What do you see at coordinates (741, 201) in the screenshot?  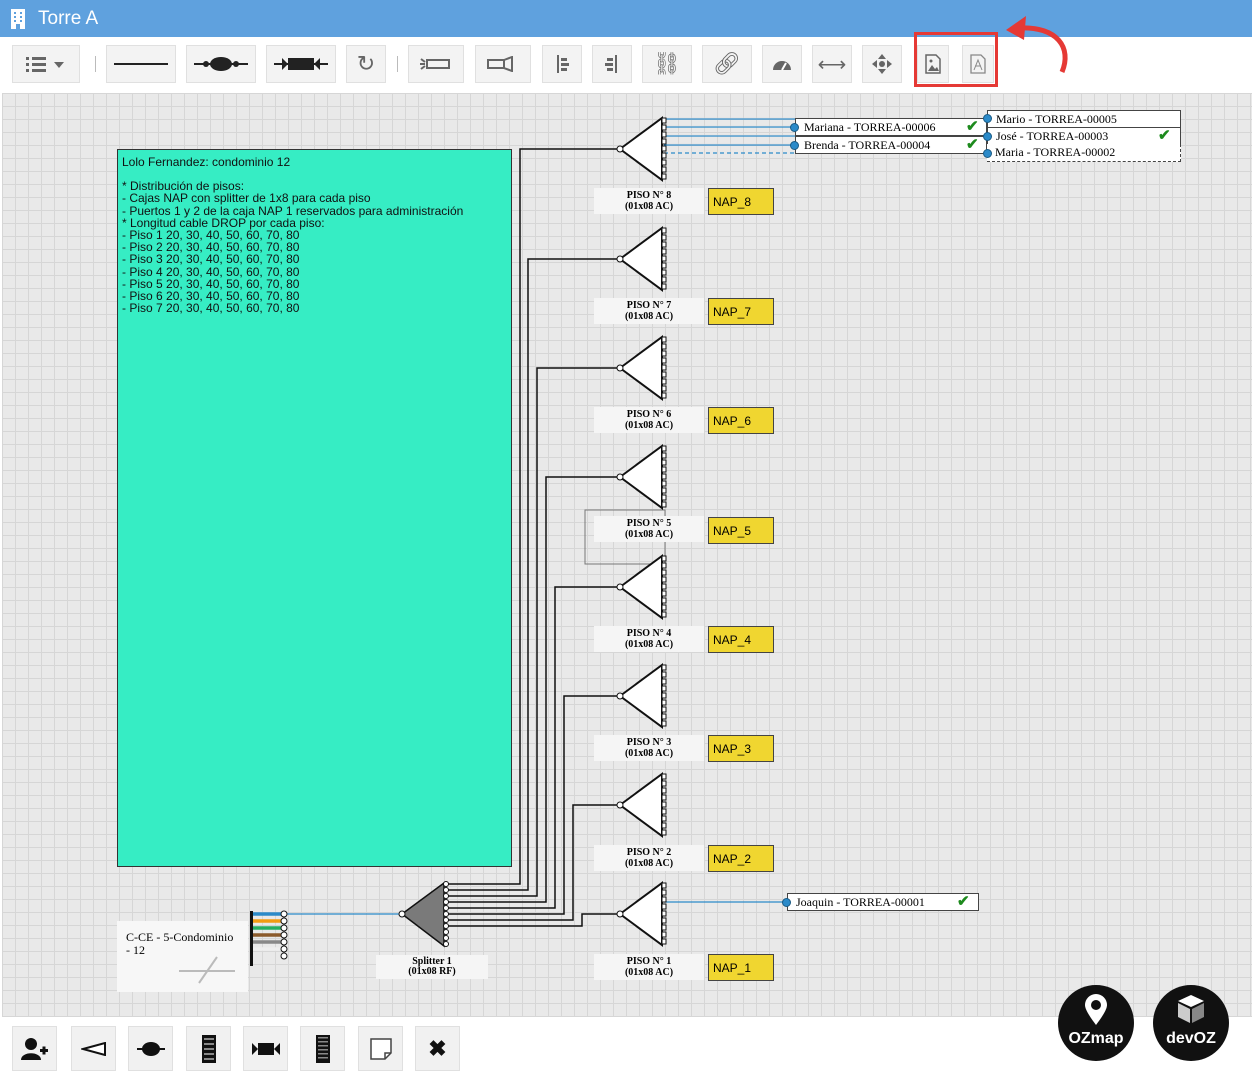 I see `nap-box: NAP_8` at bounding box center [741, 201].